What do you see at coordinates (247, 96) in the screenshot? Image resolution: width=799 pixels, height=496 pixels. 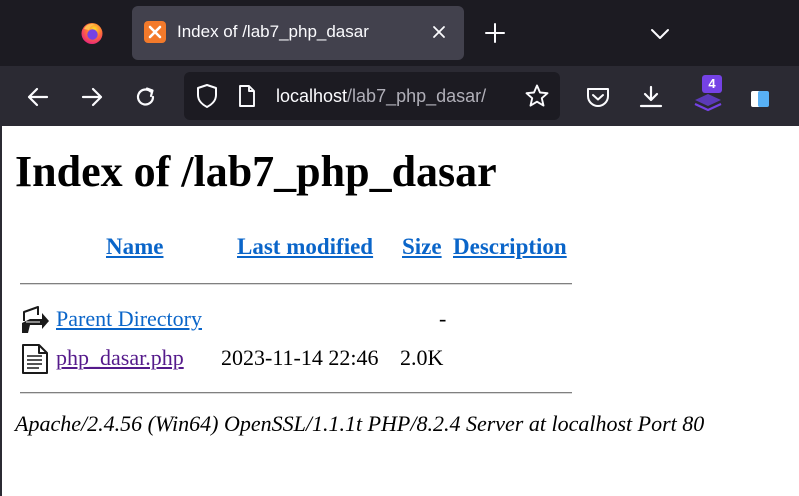 I see `page-info-icon` at bounding box center [247, 96].